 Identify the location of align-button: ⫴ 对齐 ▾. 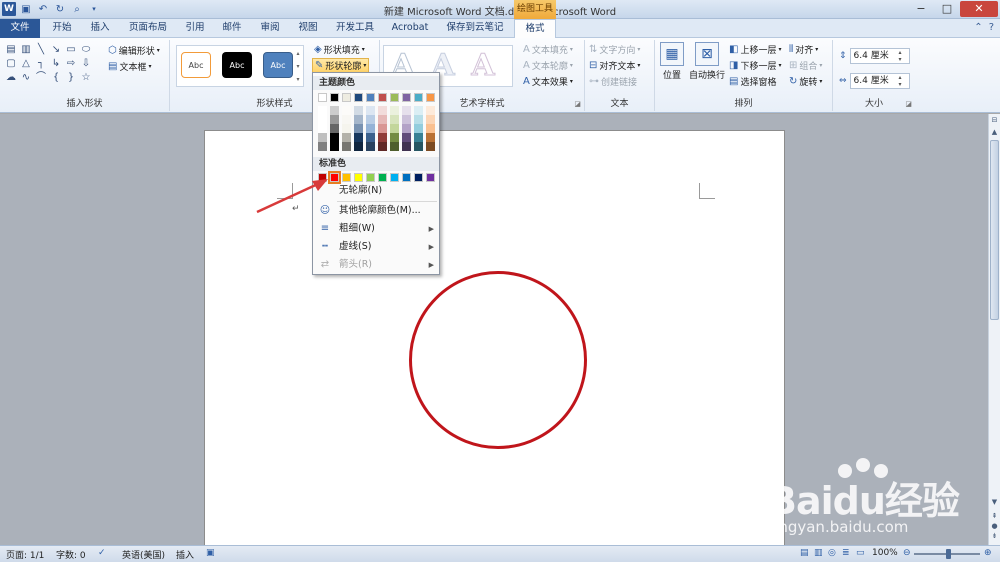
(803, 49).